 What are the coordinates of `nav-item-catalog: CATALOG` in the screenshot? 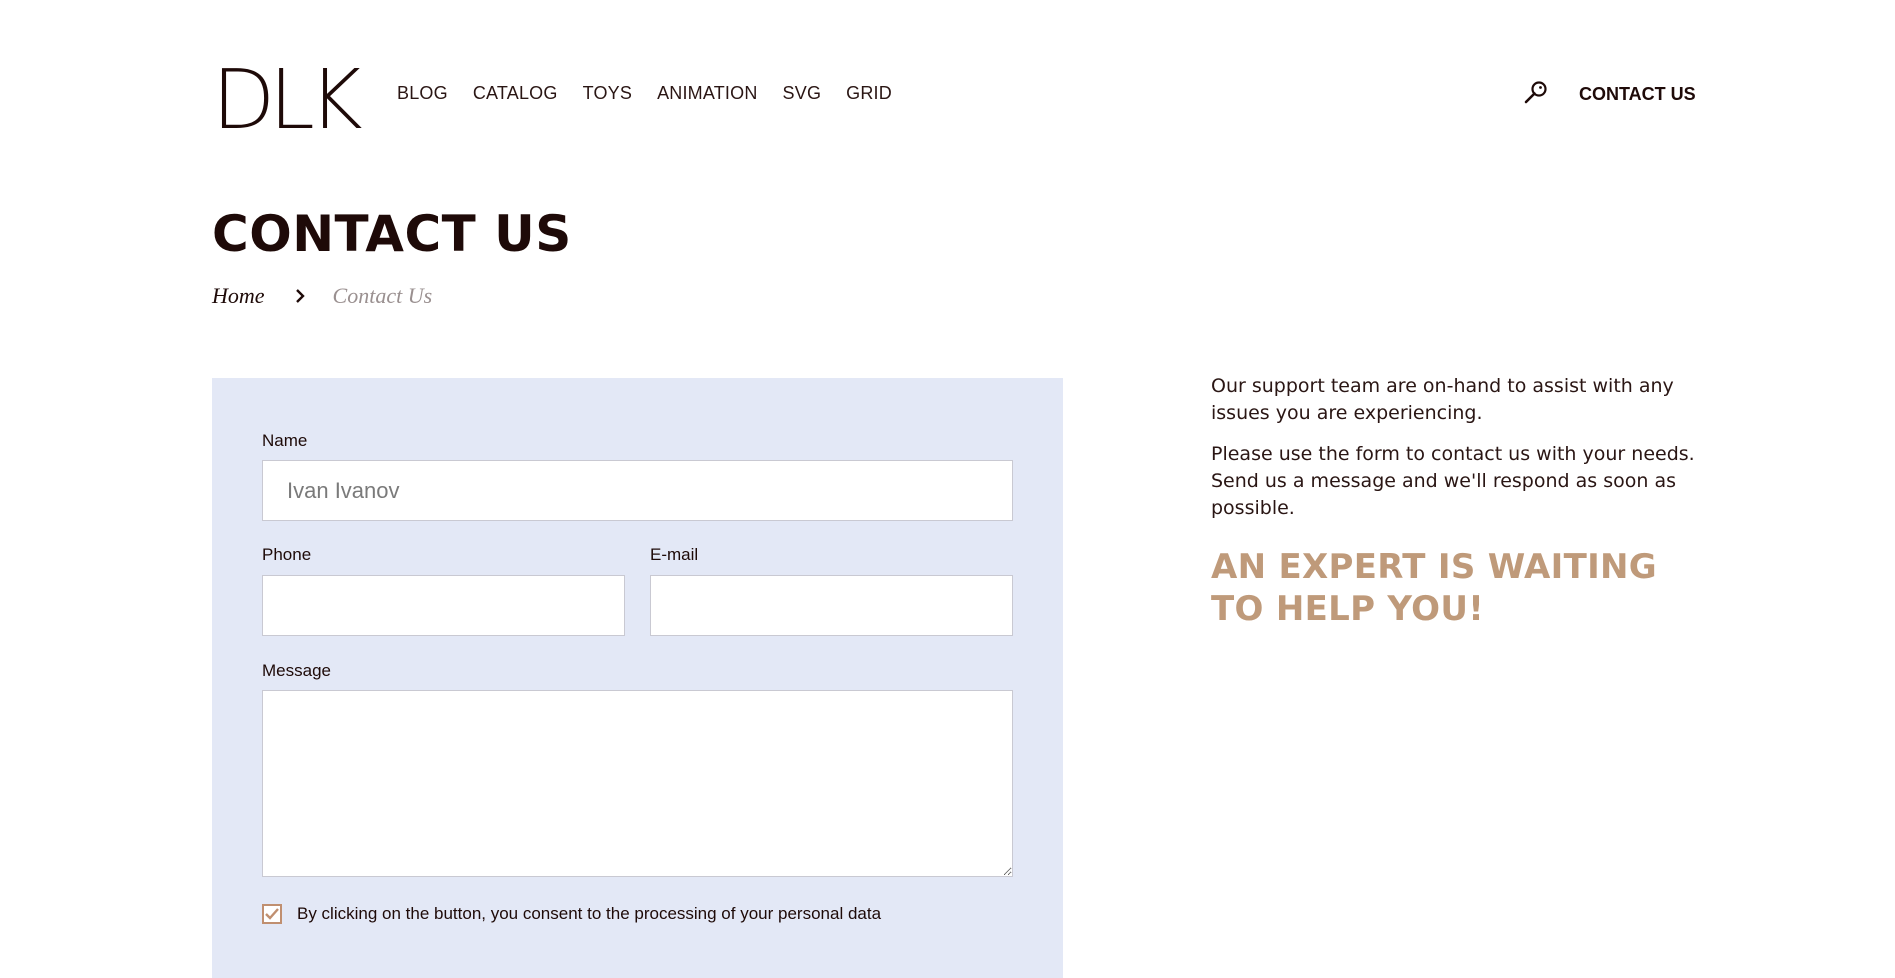 It's located at (515, 93).